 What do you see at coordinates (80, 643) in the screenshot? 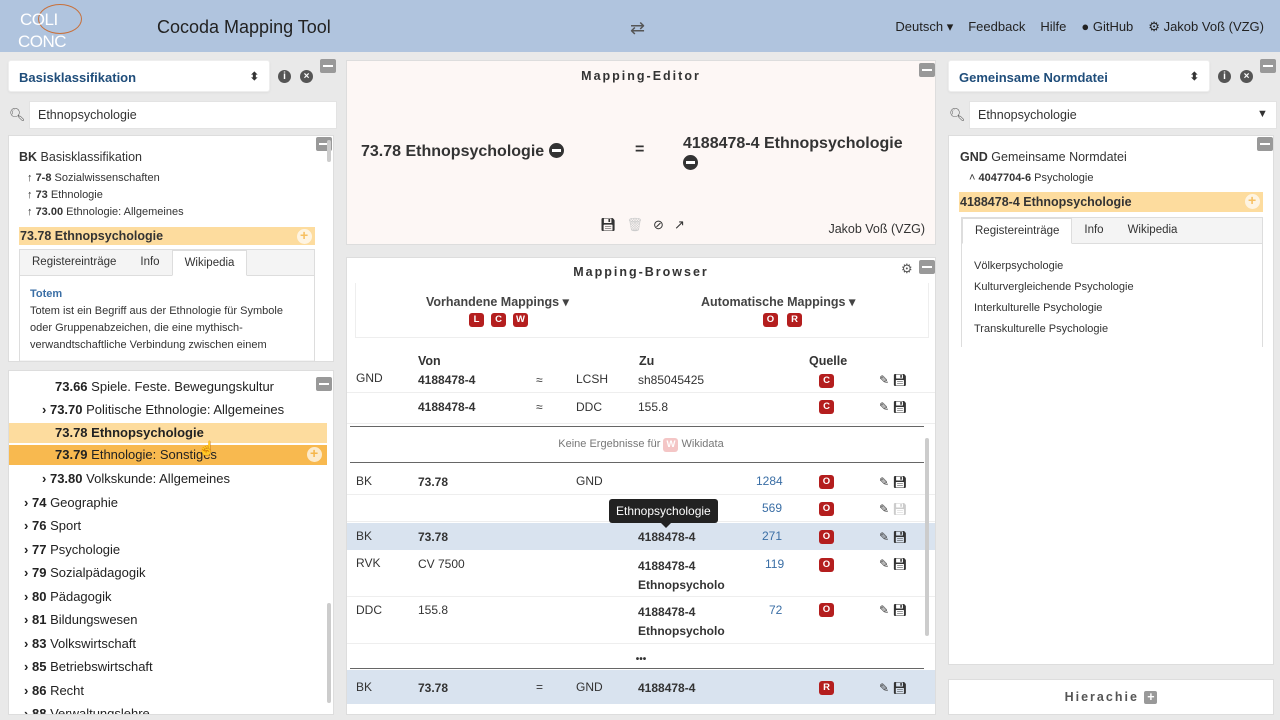
I see `tree-item: › 83 Volkswirtschaft` at bounding box center [80, 643].